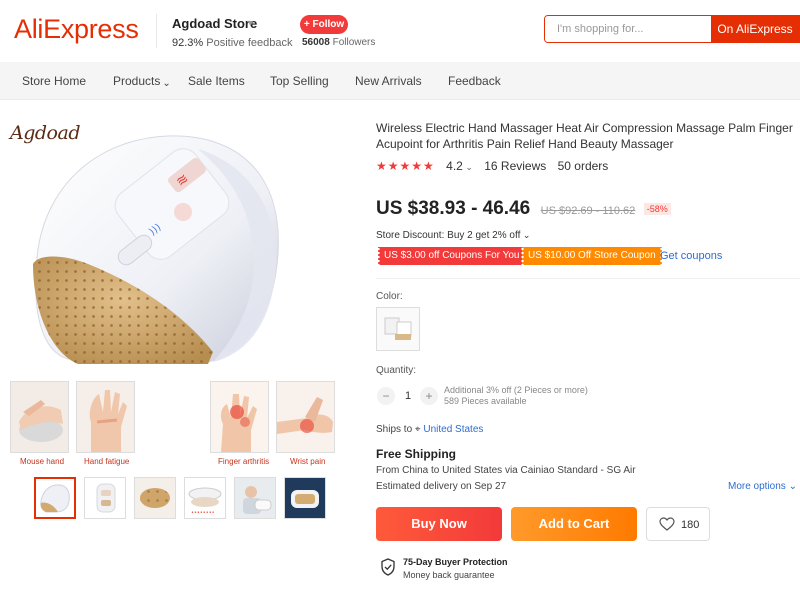 The height and width of the screenshot is (589, 800). Describe the element at coordinates (188, 43) in the screenshot. I see `feedback-percentage: 92.3%` at that location.